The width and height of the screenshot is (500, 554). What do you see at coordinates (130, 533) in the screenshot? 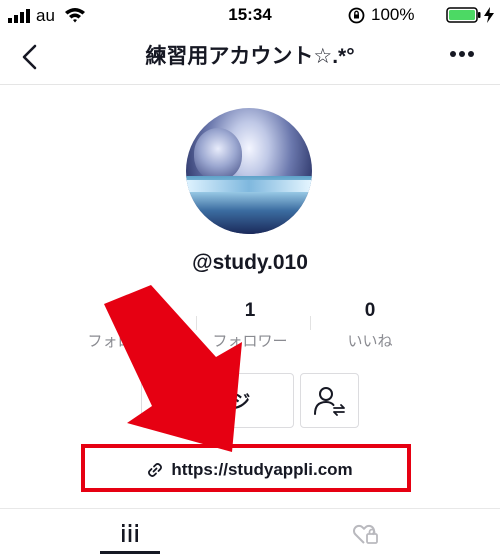
I see `videos-grid-icon` at bounding box center [130, 533].